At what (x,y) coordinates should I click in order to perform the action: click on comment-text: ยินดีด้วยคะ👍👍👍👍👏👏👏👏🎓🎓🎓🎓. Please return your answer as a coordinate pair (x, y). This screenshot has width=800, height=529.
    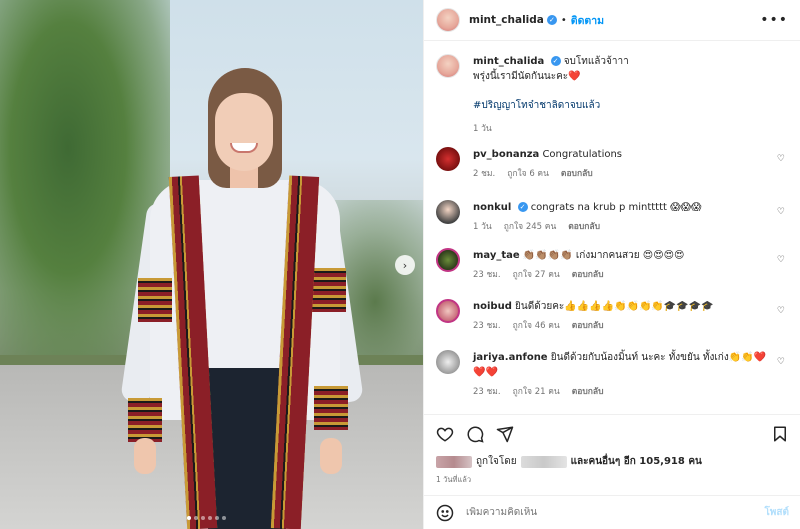
    Looking at the image, I should click on (614, 306).